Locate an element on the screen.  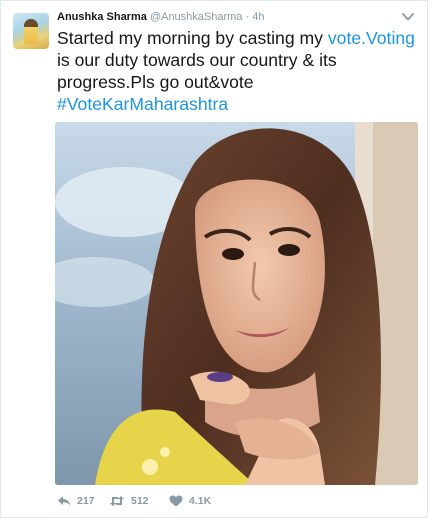
tweet-header: Anushka Sharma @AnushkaSharma · 4h is located at coordinates (227, 19).